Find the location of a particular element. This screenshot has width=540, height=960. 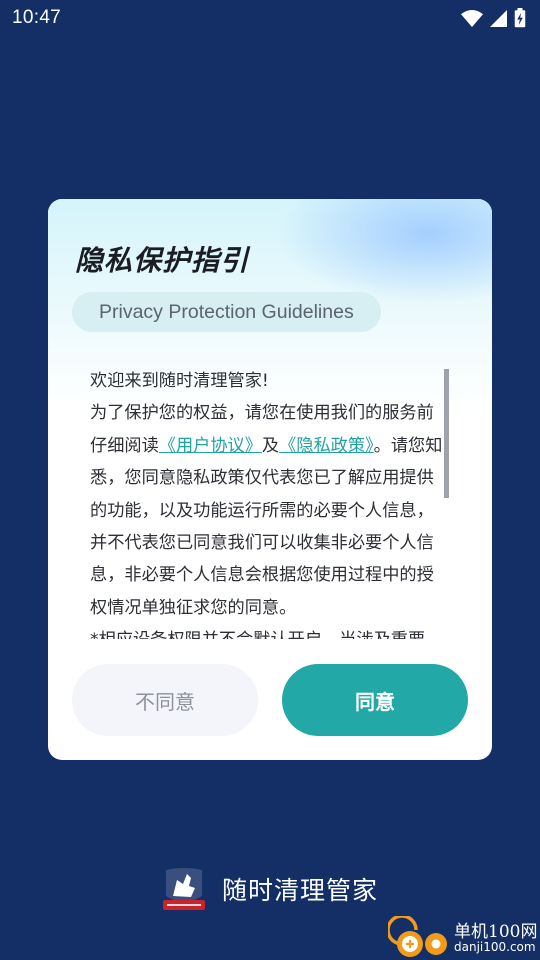

status-icons is located at coordinates (493, 18).